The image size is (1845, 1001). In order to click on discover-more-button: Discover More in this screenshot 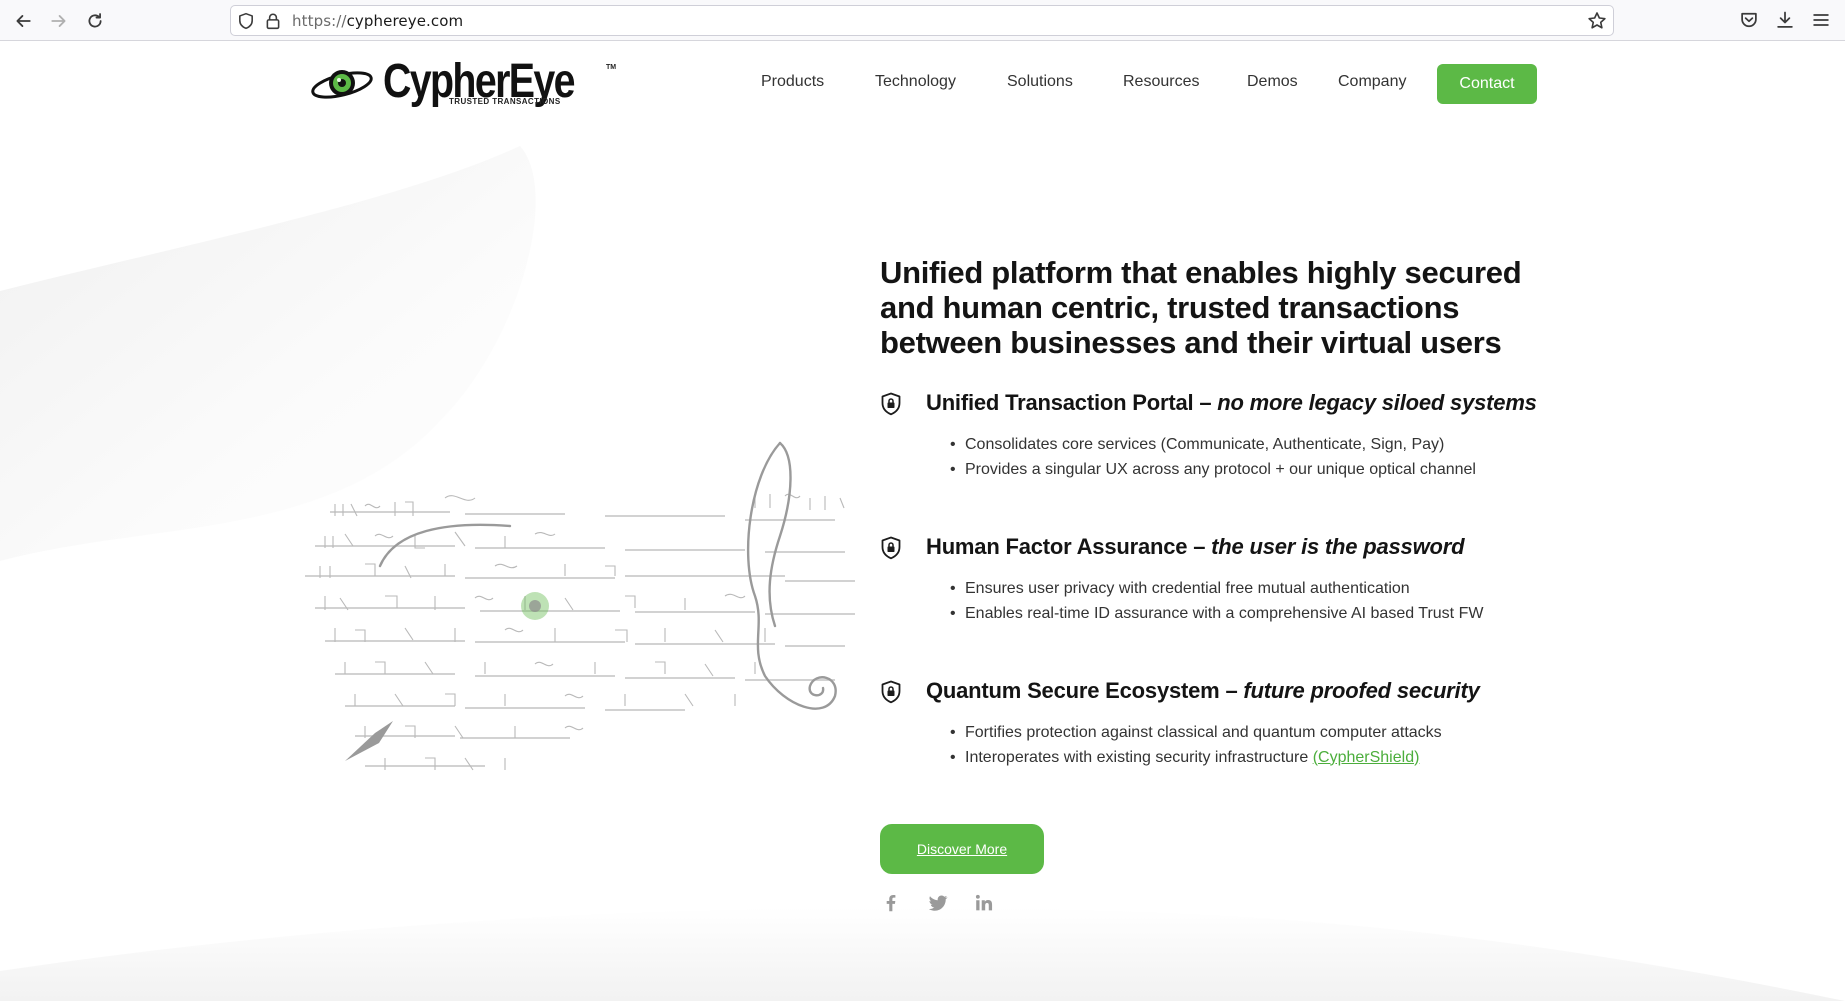, I will do `click(962, 849)`.